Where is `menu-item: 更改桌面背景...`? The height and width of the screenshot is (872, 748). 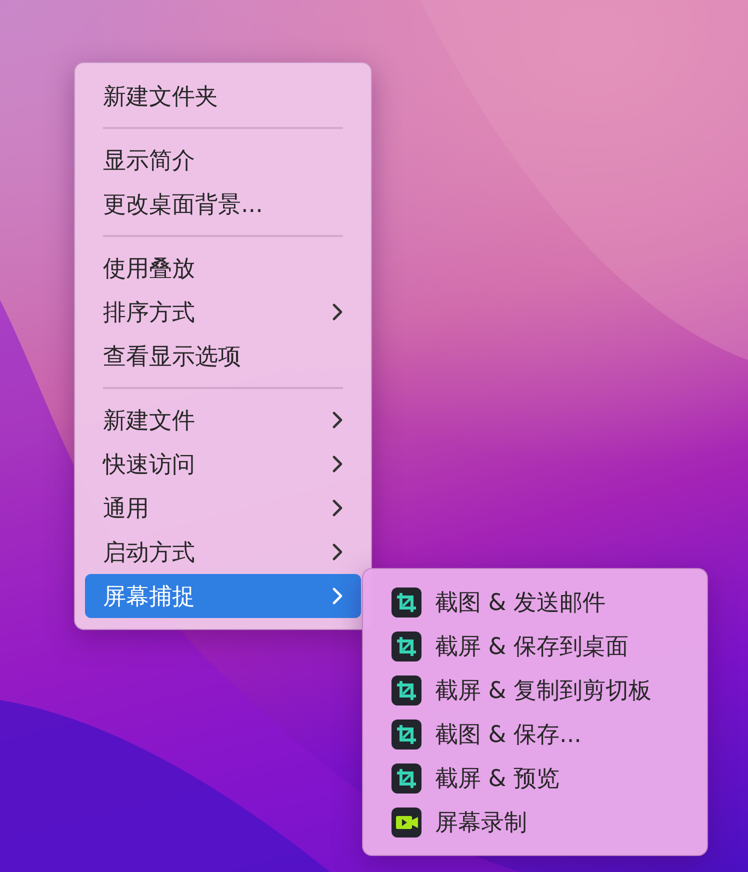 menu-item: 更改桌面背景... is located at coordinates (223, 204).